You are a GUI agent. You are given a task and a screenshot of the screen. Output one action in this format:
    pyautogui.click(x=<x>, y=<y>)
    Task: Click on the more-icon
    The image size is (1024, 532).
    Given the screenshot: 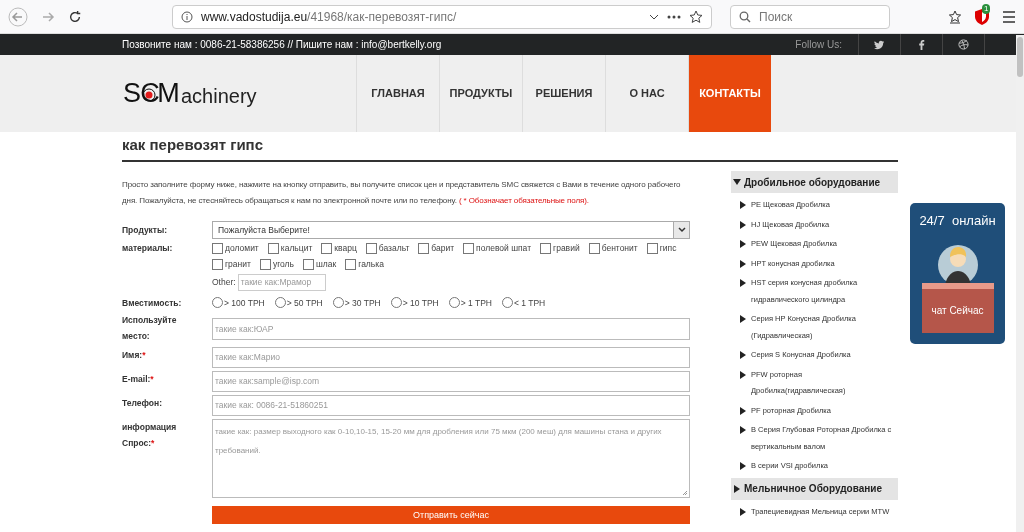 What is the action you would take?
    pyautogui.click(x=674, y=16)
    